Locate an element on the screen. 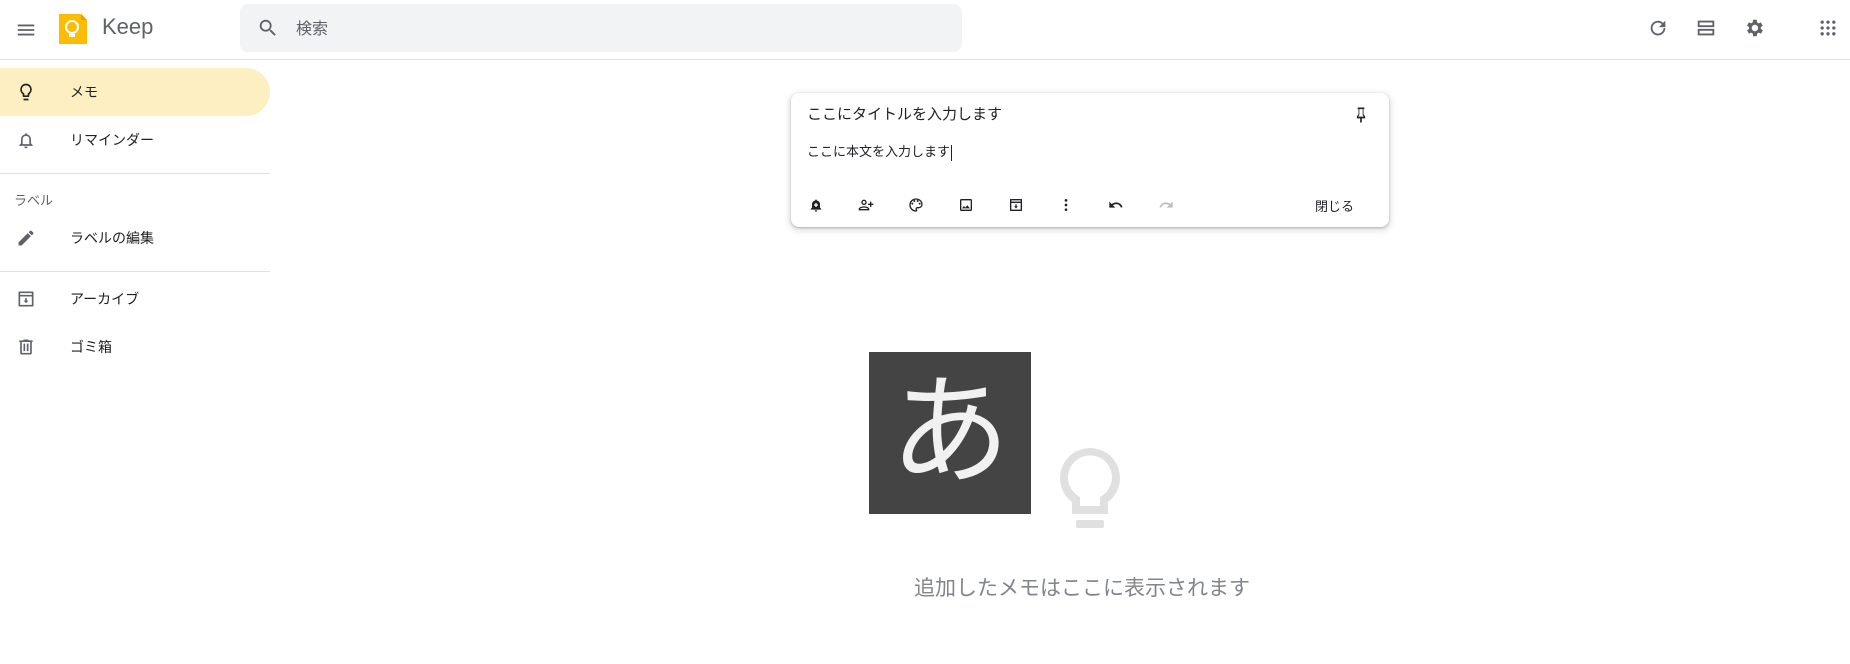 The width and height of the screenshot is (1850, 664). pin-button is located at coordinates (1361, 115).